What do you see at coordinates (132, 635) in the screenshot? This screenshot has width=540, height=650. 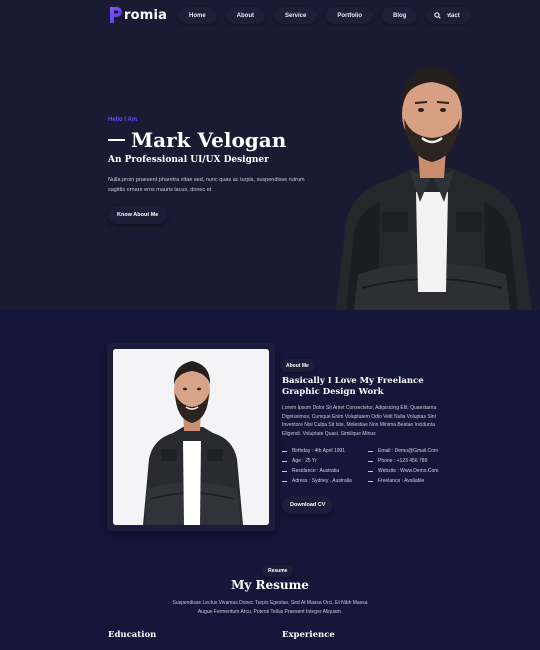 I see `education-heading: Education` at bounding box center [132, 635].